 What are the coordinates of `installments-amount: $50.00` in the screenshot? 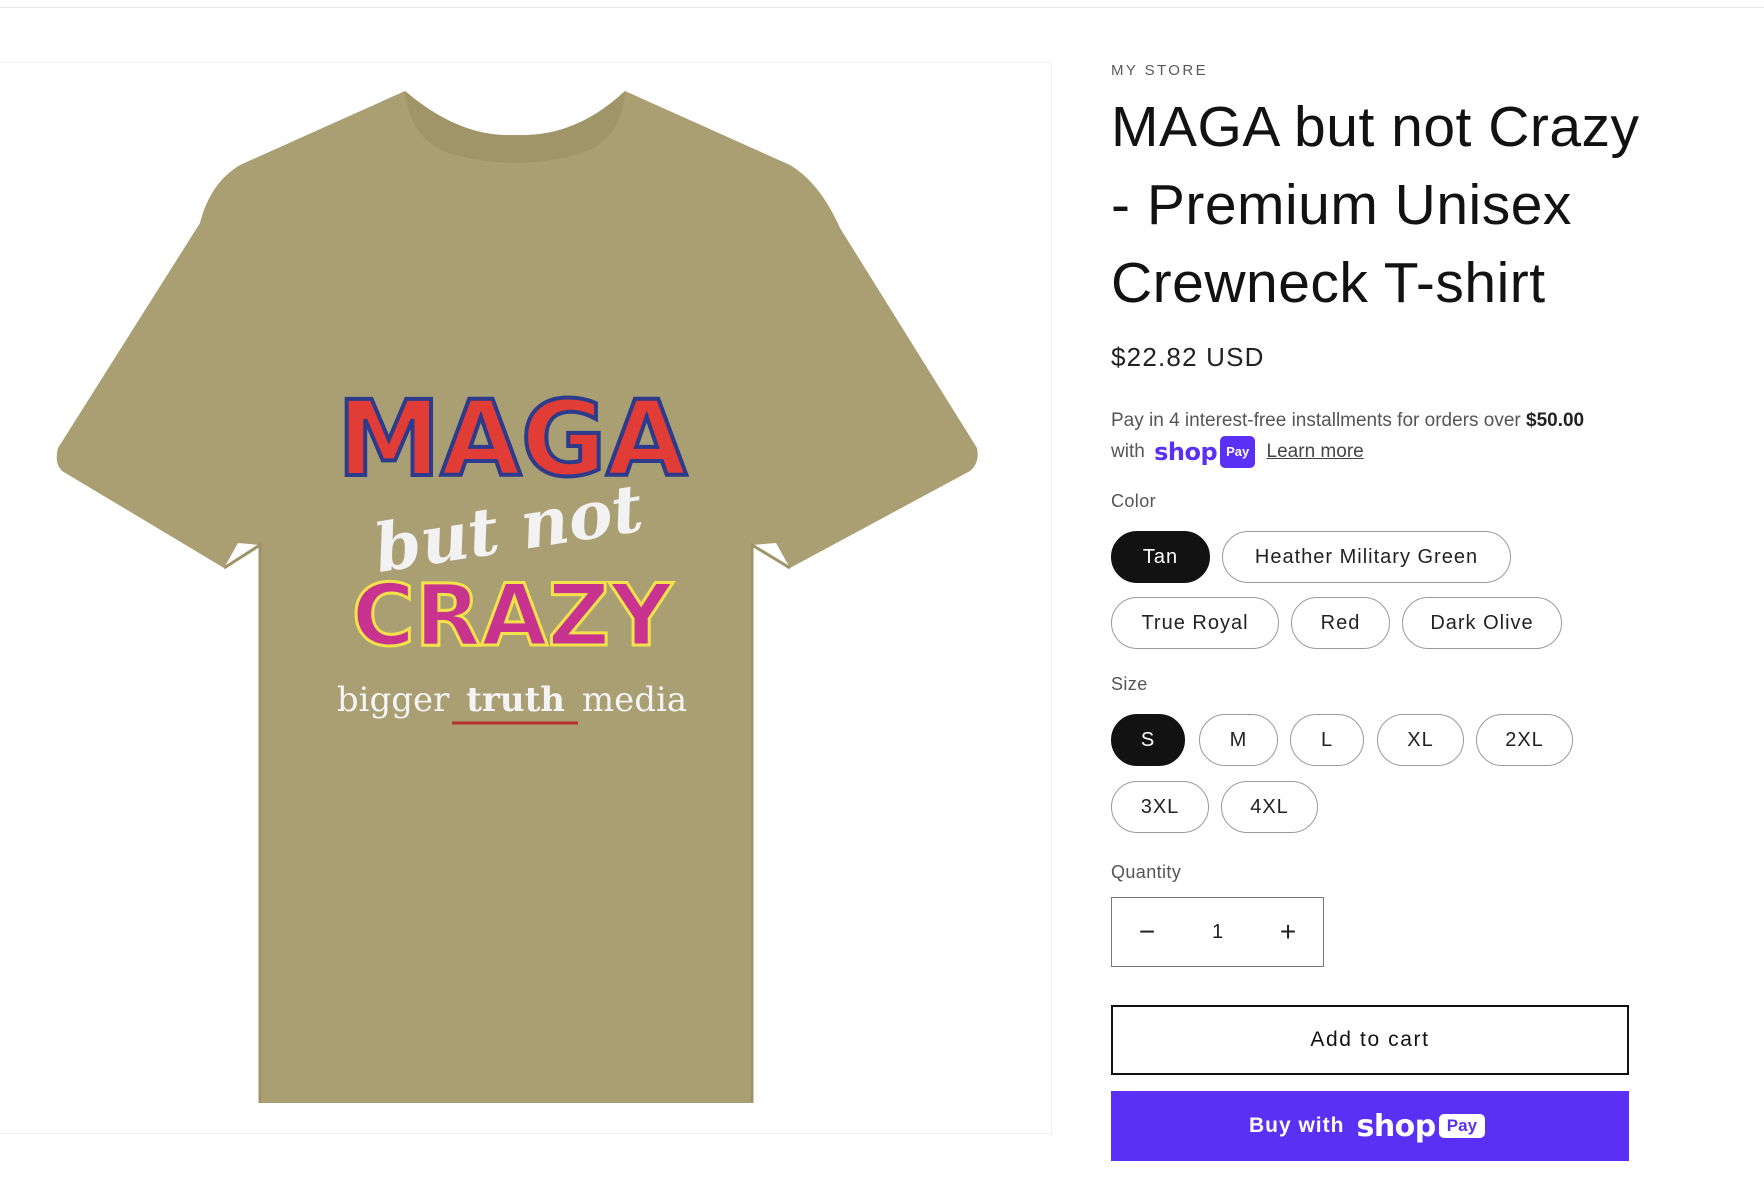 It's located at (1555, 420).